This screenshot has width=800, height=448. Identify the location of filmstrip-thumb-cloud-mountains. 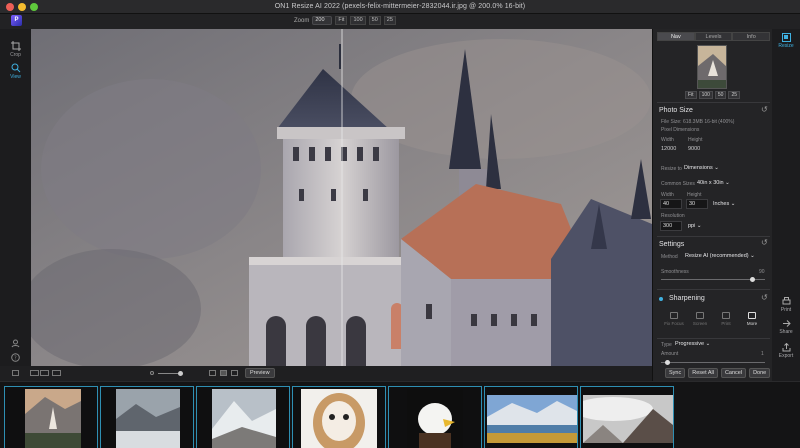
(627, 417).